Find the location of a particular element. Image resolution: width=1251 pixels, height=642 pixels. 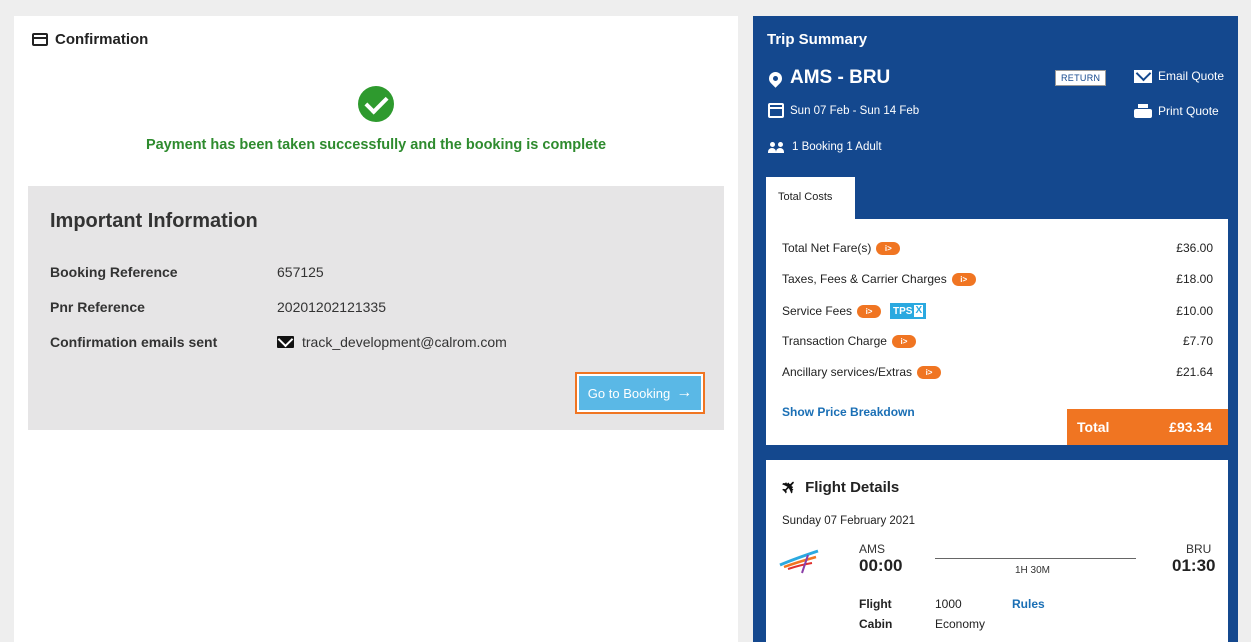

cost-row-service-fees: Service Fees i> TPS X £10.00 is located at coordinates (997, 311).